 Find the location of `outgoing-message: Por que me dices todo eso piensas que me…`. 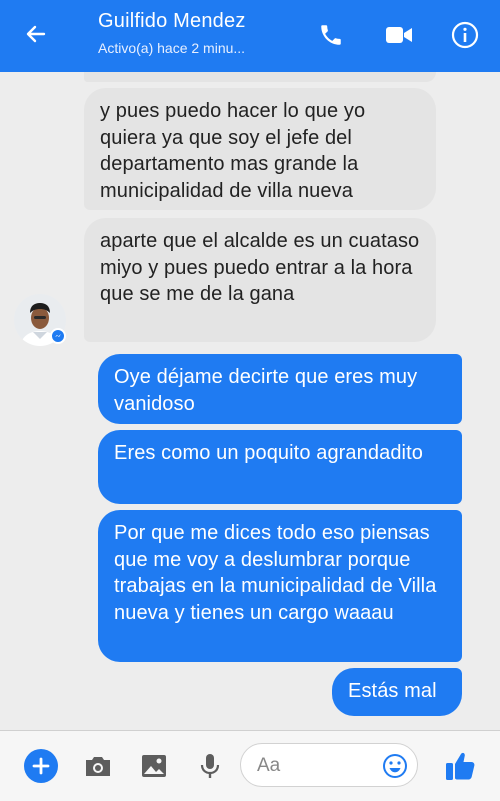

outgoing-message: Por que me dices todo eso piensas que me… is located at coordinates (280, 586).